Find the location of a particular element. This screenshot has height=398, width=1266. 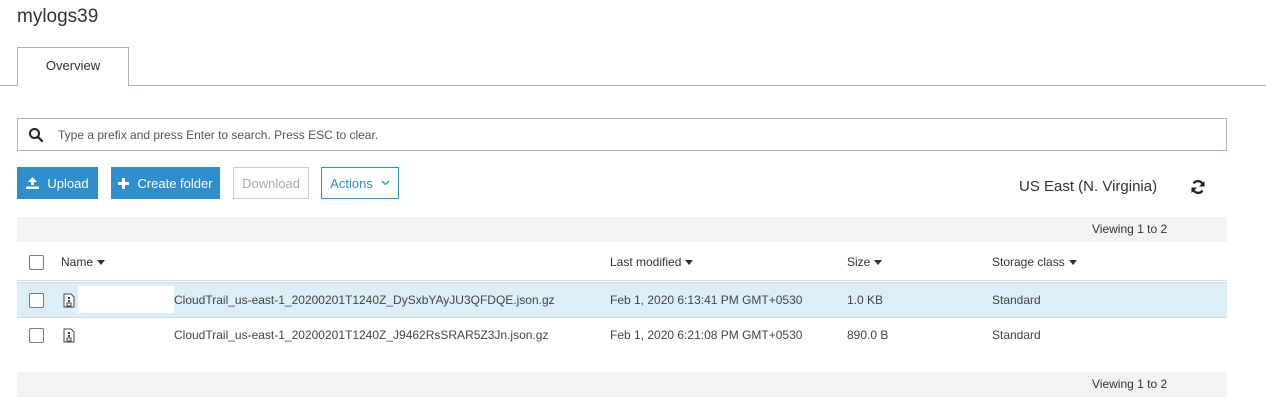

size-cell: 890.0 B is located at coordinates (868, 335).